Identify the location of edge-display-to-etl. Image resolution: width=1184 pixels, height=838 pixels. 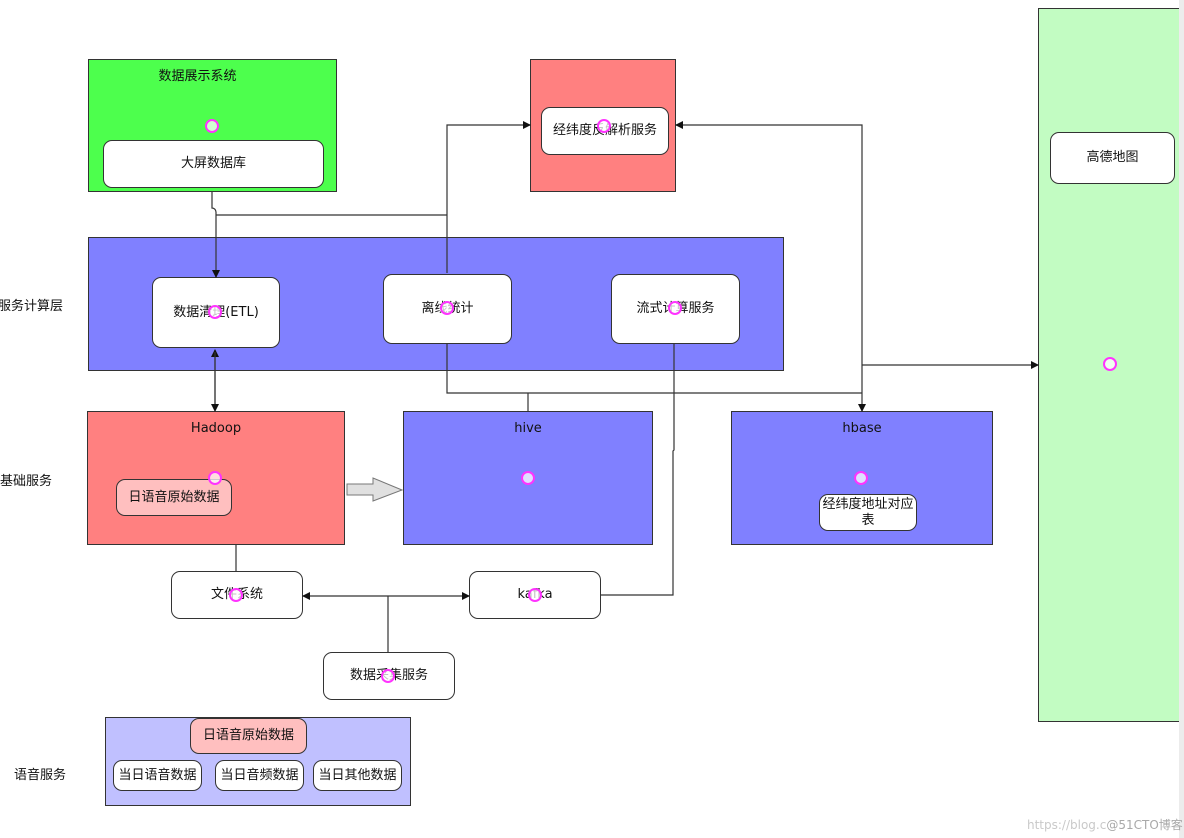
(215, 235).